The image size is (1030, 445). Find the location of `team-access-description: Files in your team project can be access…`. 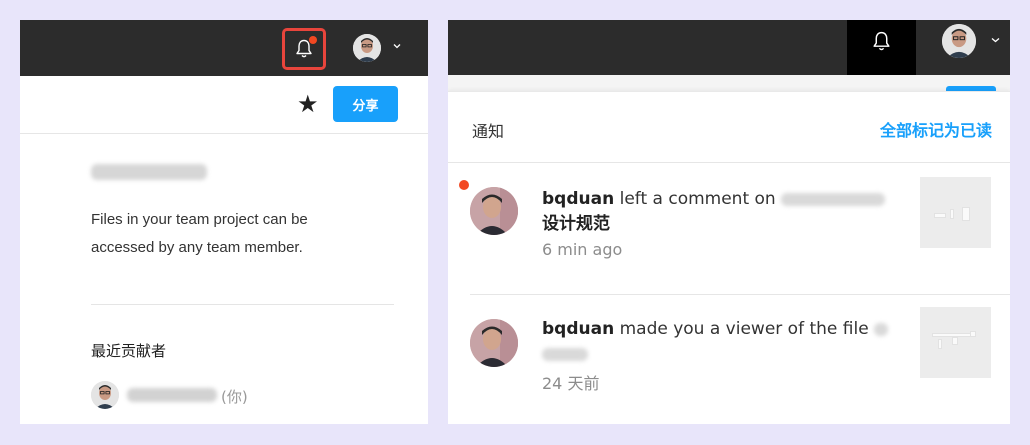

team-access-description: Files in your team project can be access… is located at coordinates (199, 233).